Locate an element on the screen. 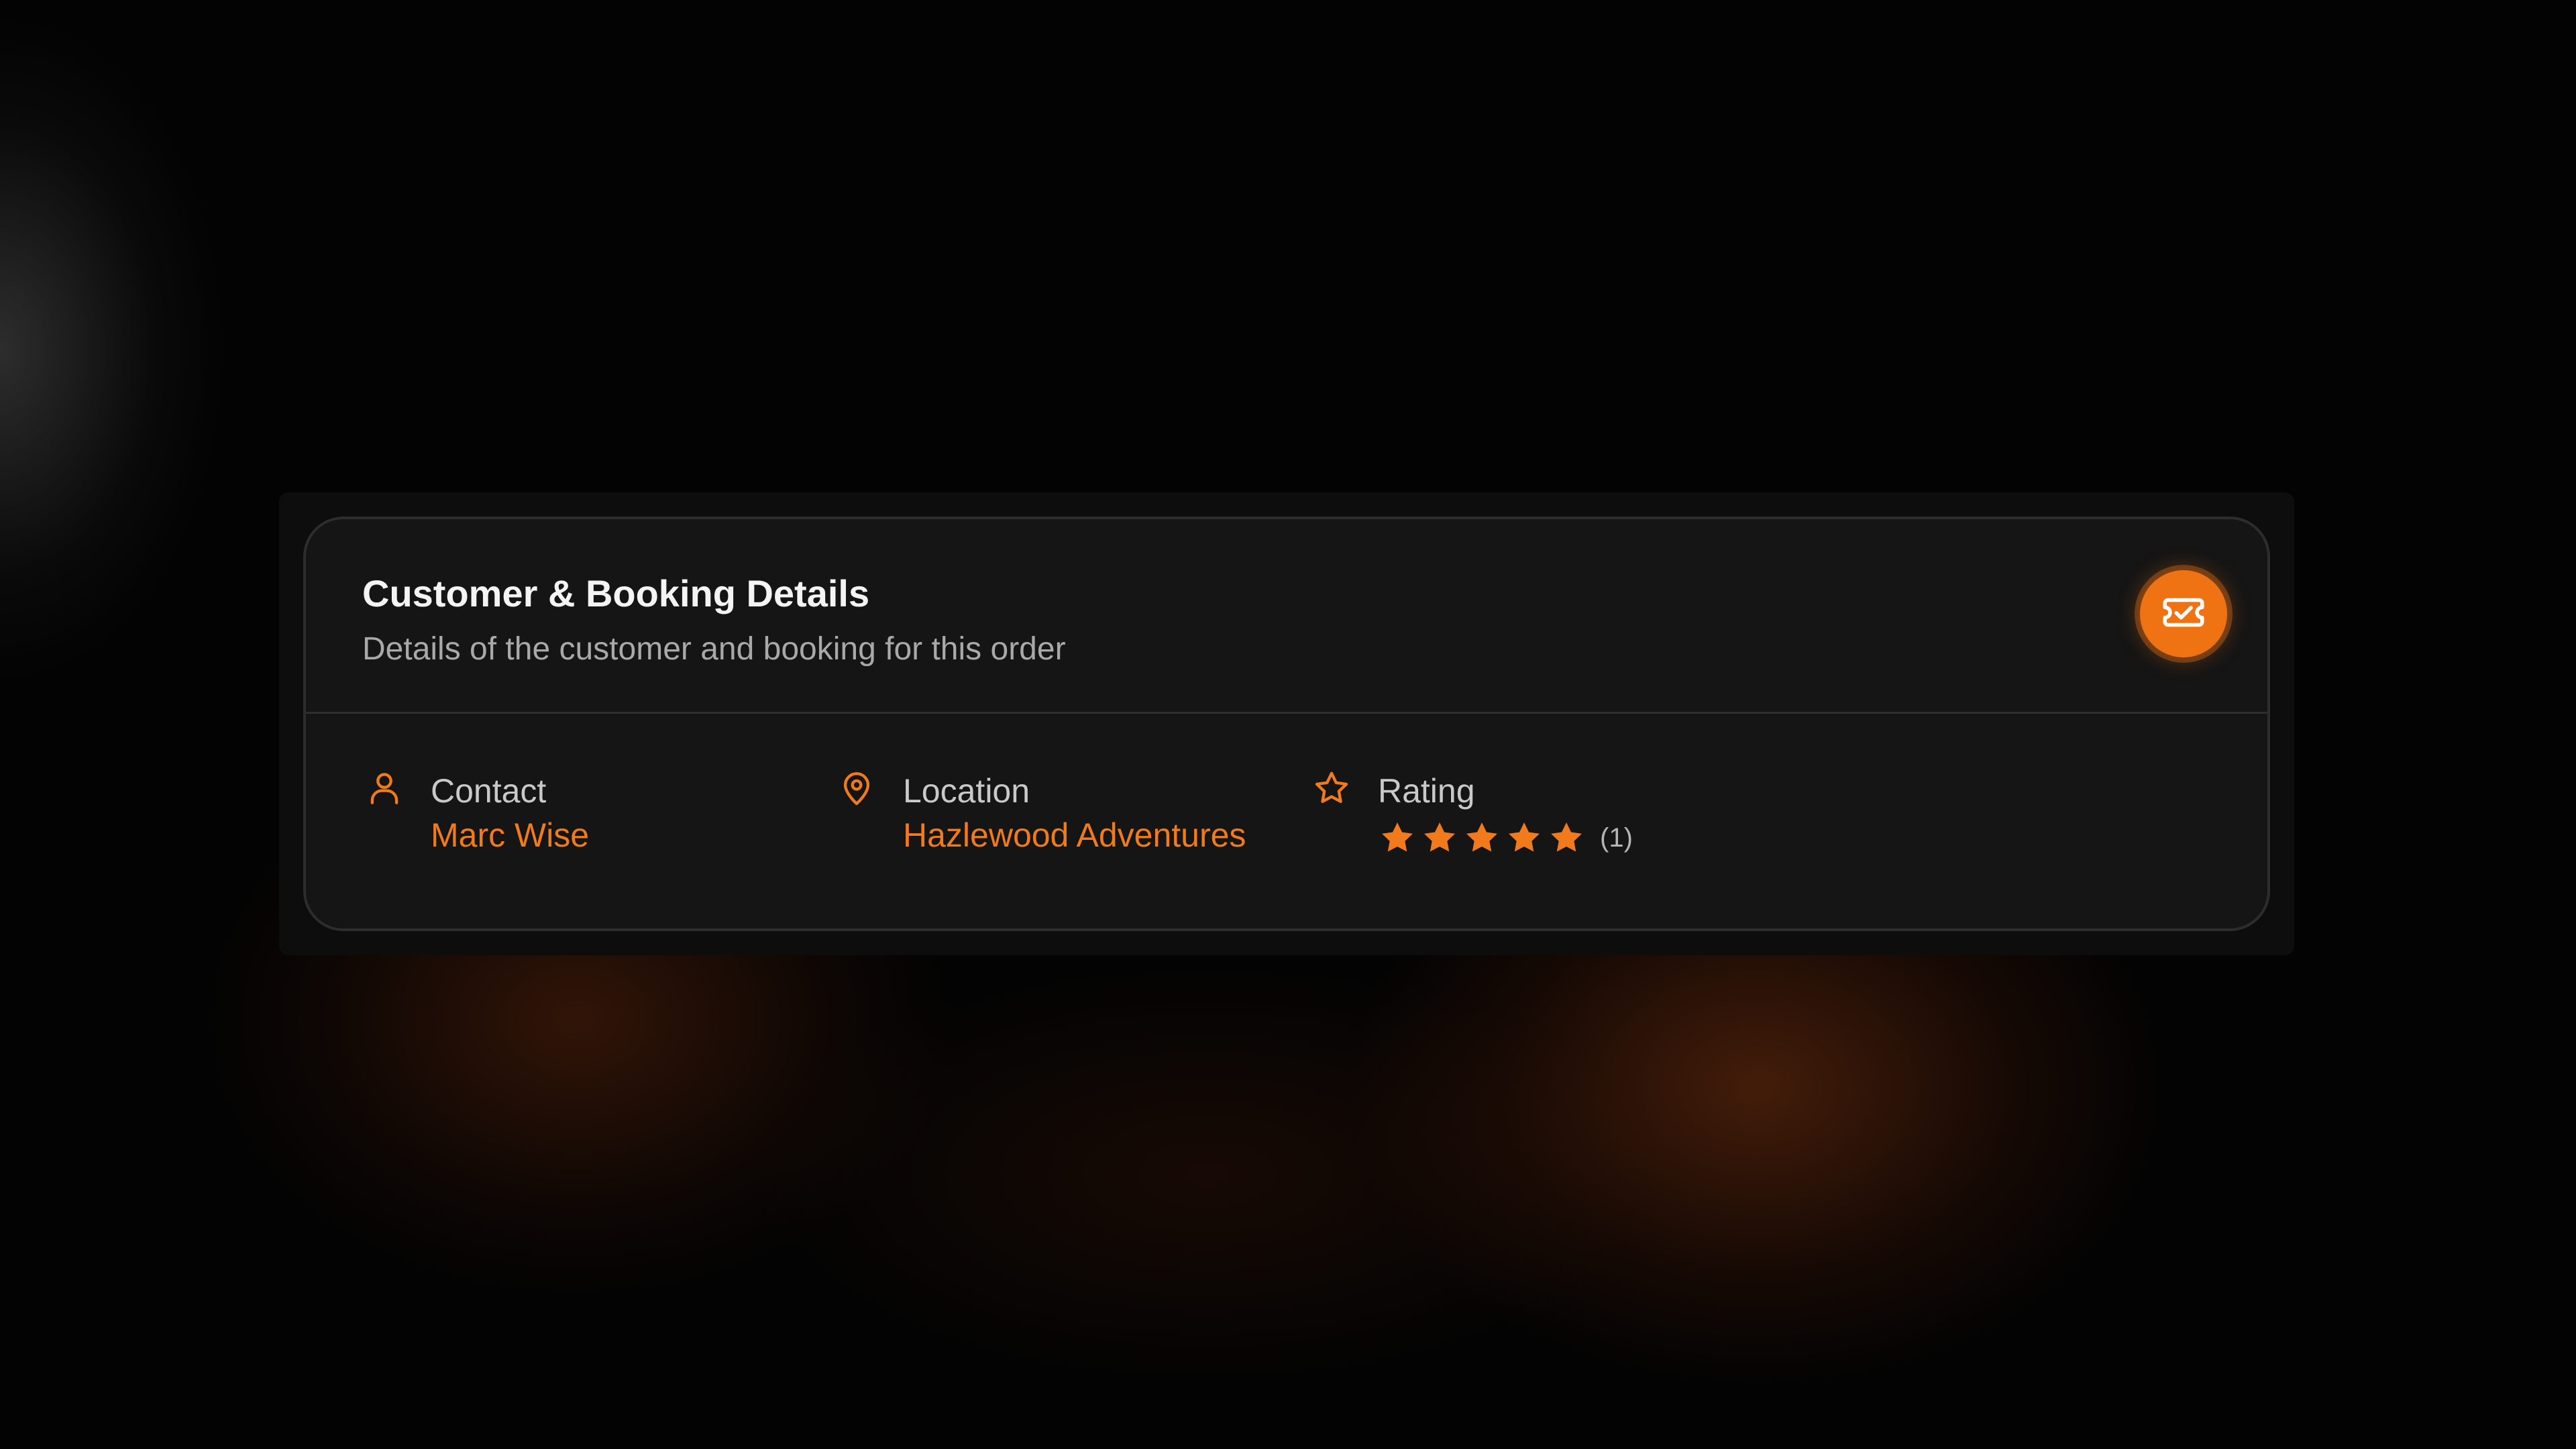 Image resolution: width=2576 pixels, height=1449 pixels. rating-stars: (1) is located at coordinates (1505, 837).